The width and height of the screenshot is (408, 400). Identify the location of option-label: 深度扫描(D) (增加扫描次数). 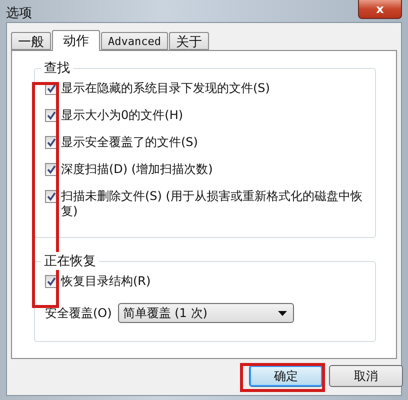
(137, 169).